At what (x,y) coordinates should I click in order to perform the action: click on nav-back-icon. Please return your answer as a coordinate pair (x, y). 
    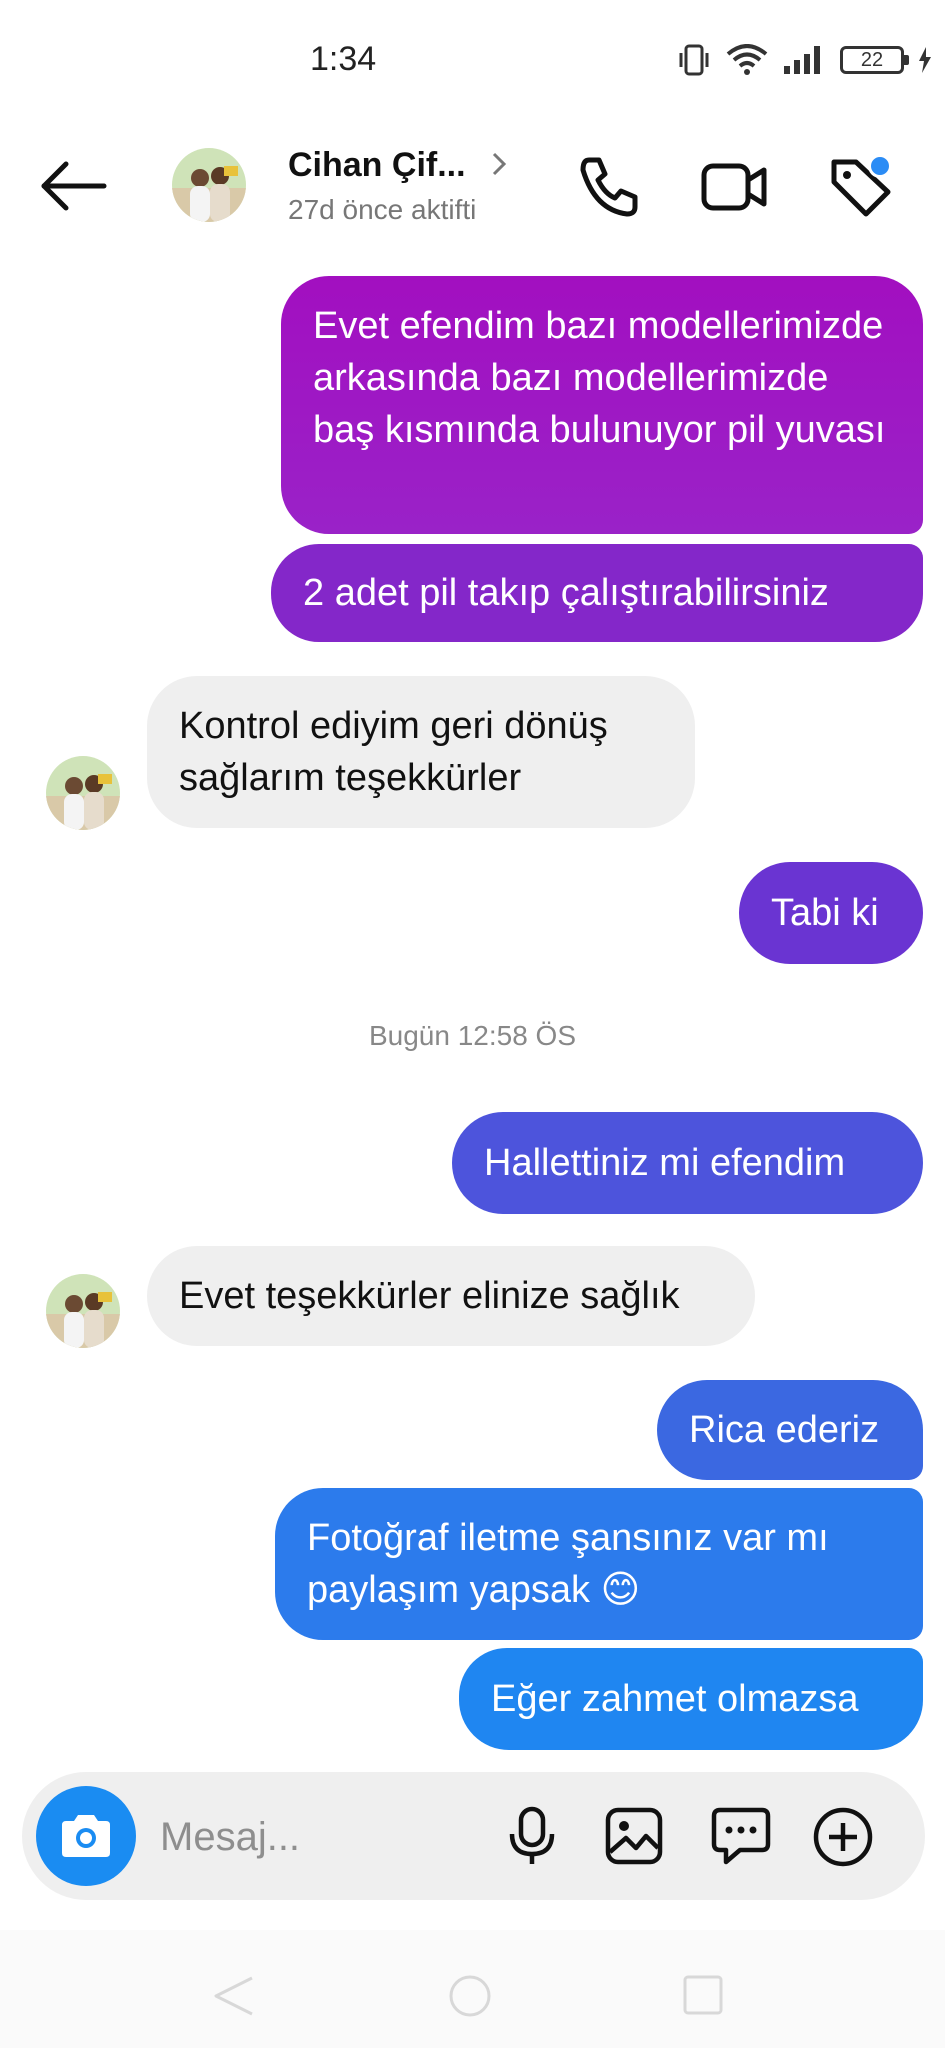
    Looking at the image, I should click on (234, 1996).